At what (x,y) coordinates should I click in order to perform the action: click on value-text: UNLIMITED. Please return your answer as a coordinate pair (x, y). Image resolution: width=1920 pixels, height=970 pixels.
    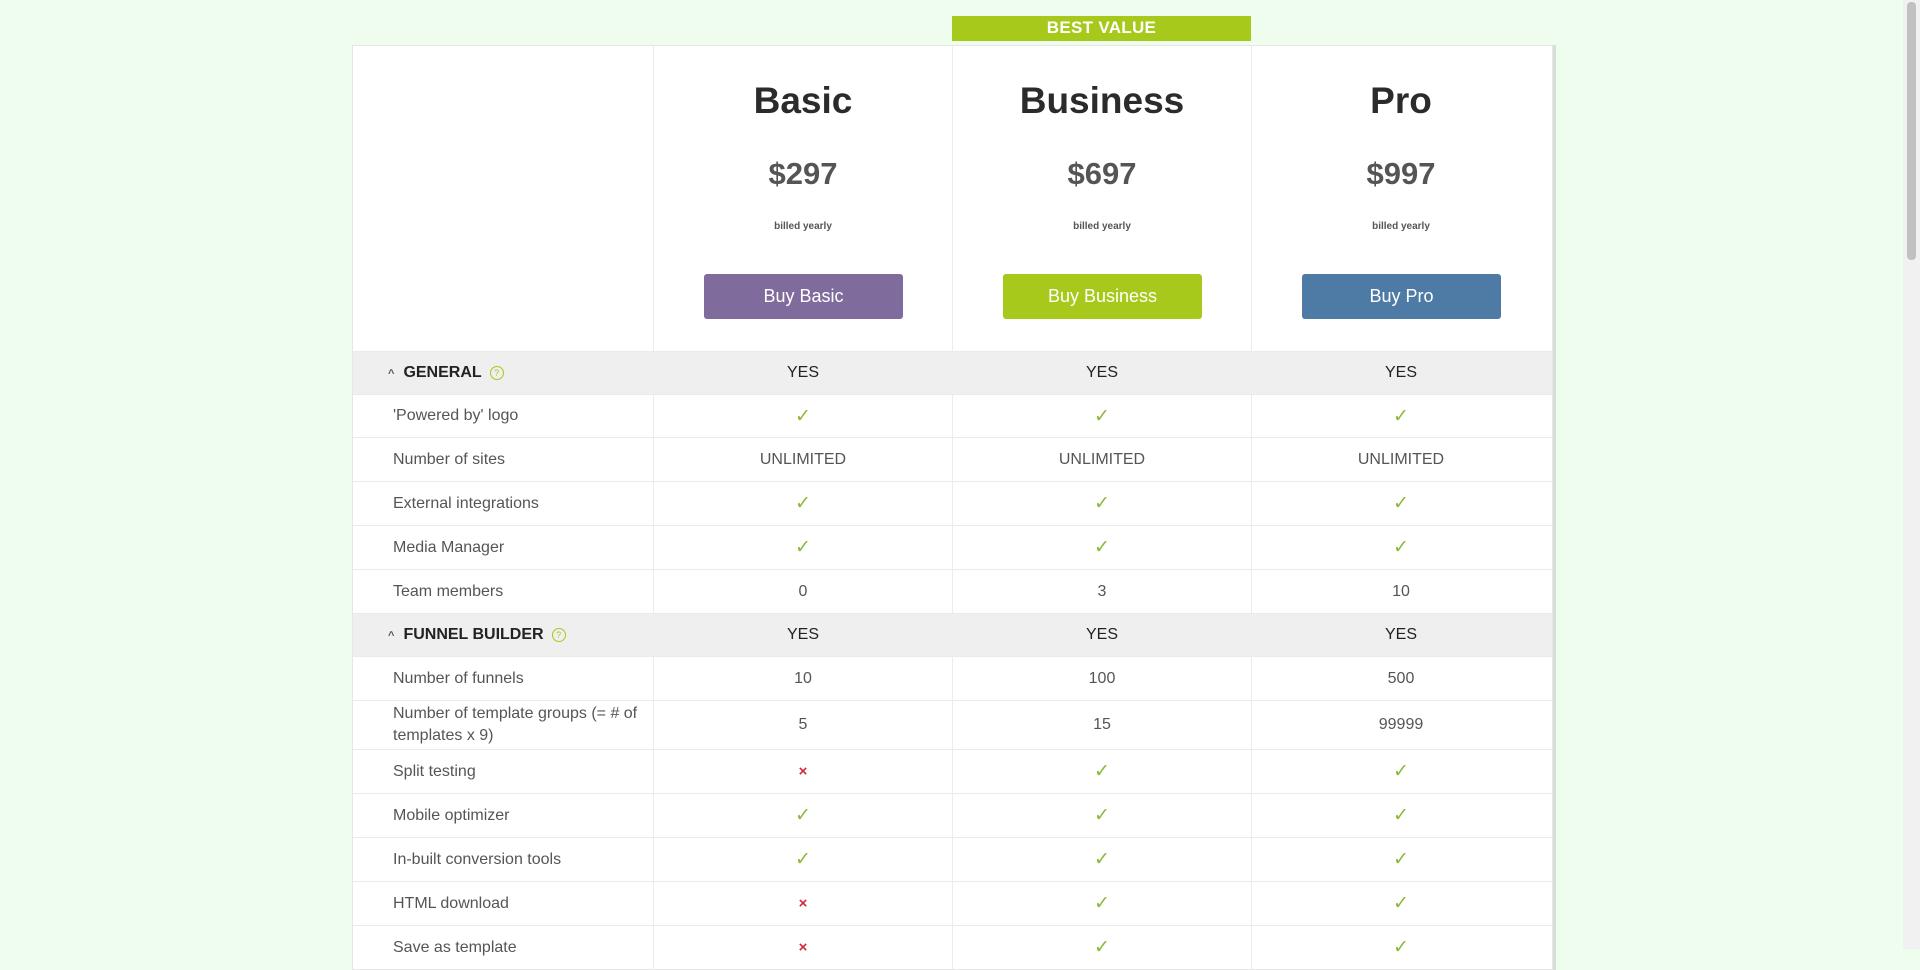
    Looking at the image, I should click on (803, 459).